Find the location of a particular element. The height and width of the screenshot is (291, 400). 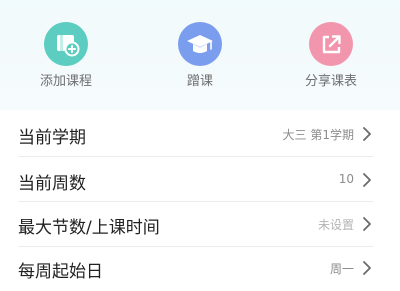

setting-value: 周一 is located at coordinates (341, 269).